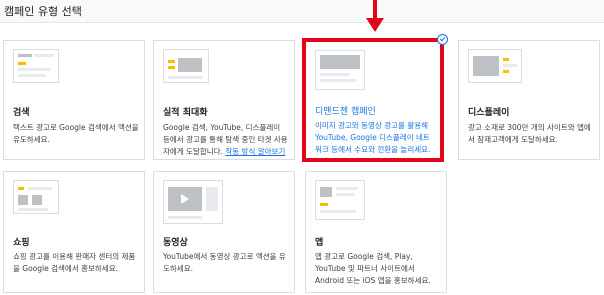  I want to click on card-description: 텍스트 광고로 Google 검색에서 액션을 유도하세요., so click(76, 133).